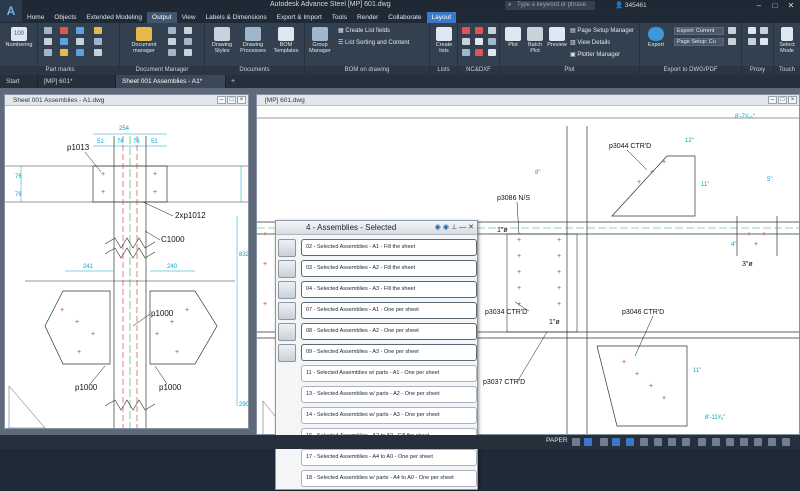  I want to click on batch-plot-button: Batch Plot, so click(535, 40).